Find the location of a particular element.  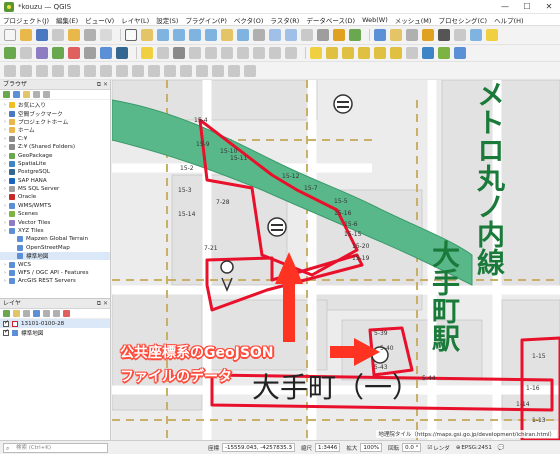

zoom-last-icon is located at coordinates (275, 35).